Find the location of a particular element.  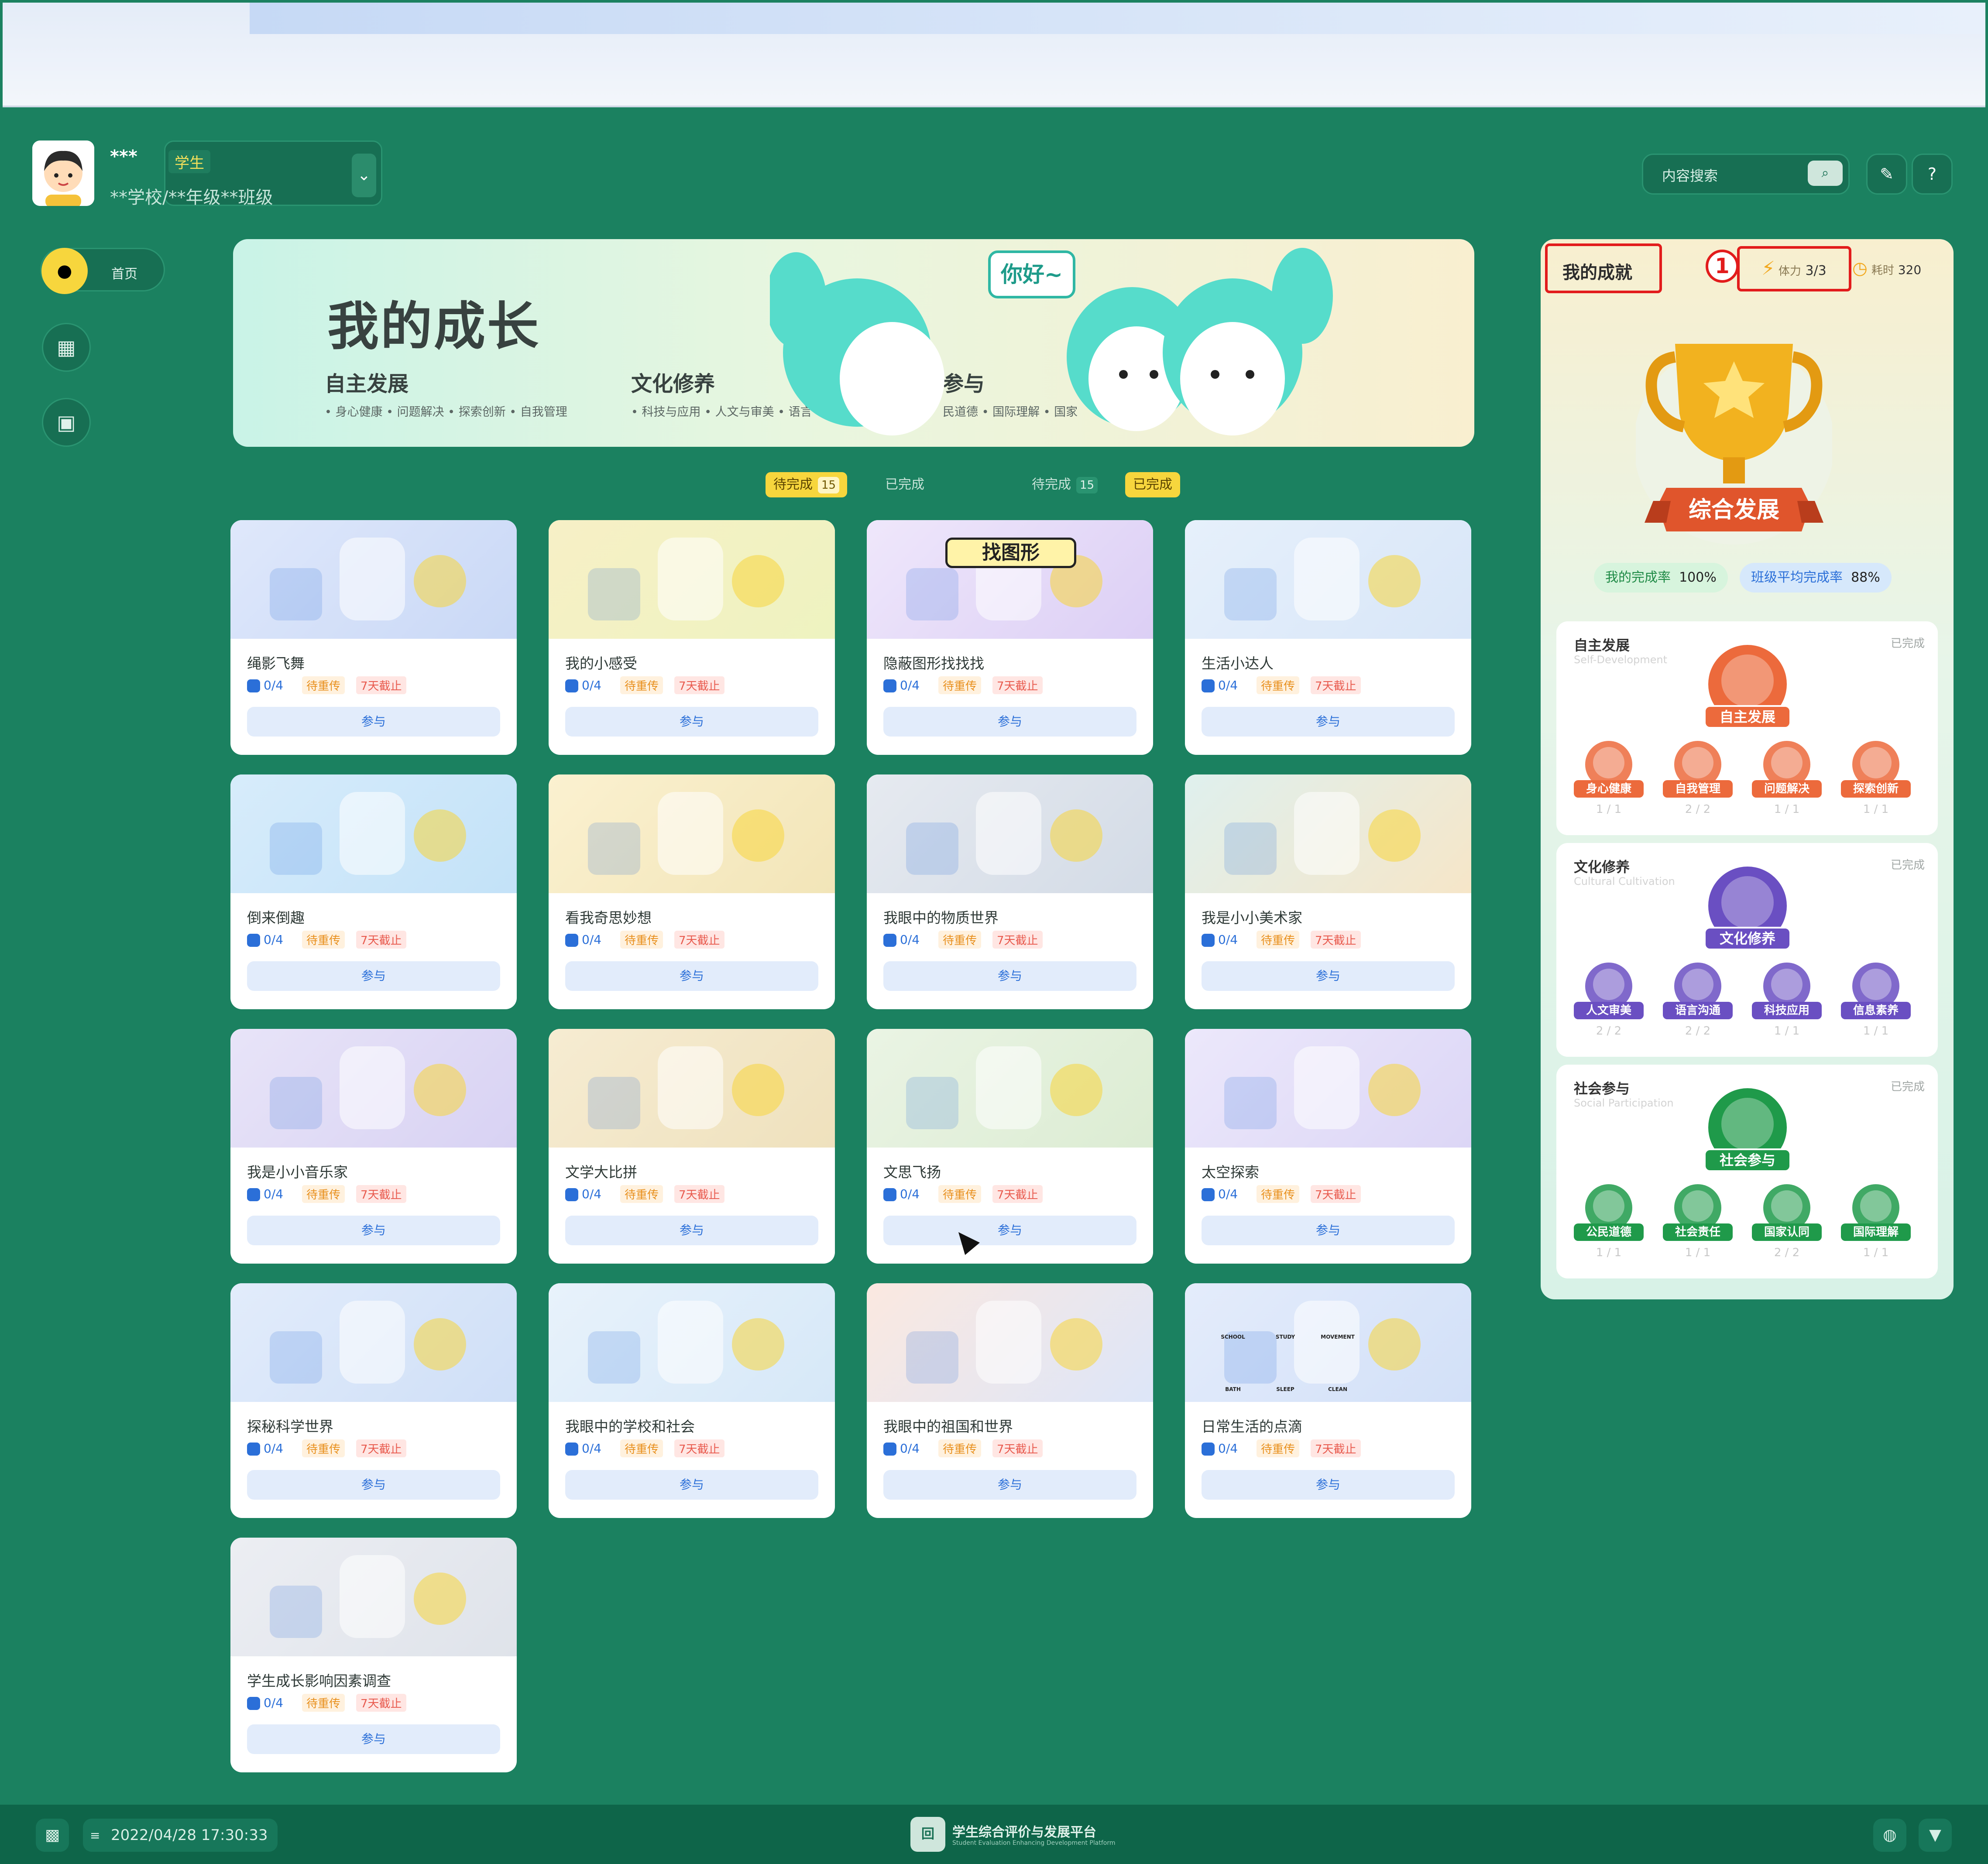

task-card: 文思飞扬 0/4 待重传 7天截止 参与 is located at coordinates (1010, 1146).